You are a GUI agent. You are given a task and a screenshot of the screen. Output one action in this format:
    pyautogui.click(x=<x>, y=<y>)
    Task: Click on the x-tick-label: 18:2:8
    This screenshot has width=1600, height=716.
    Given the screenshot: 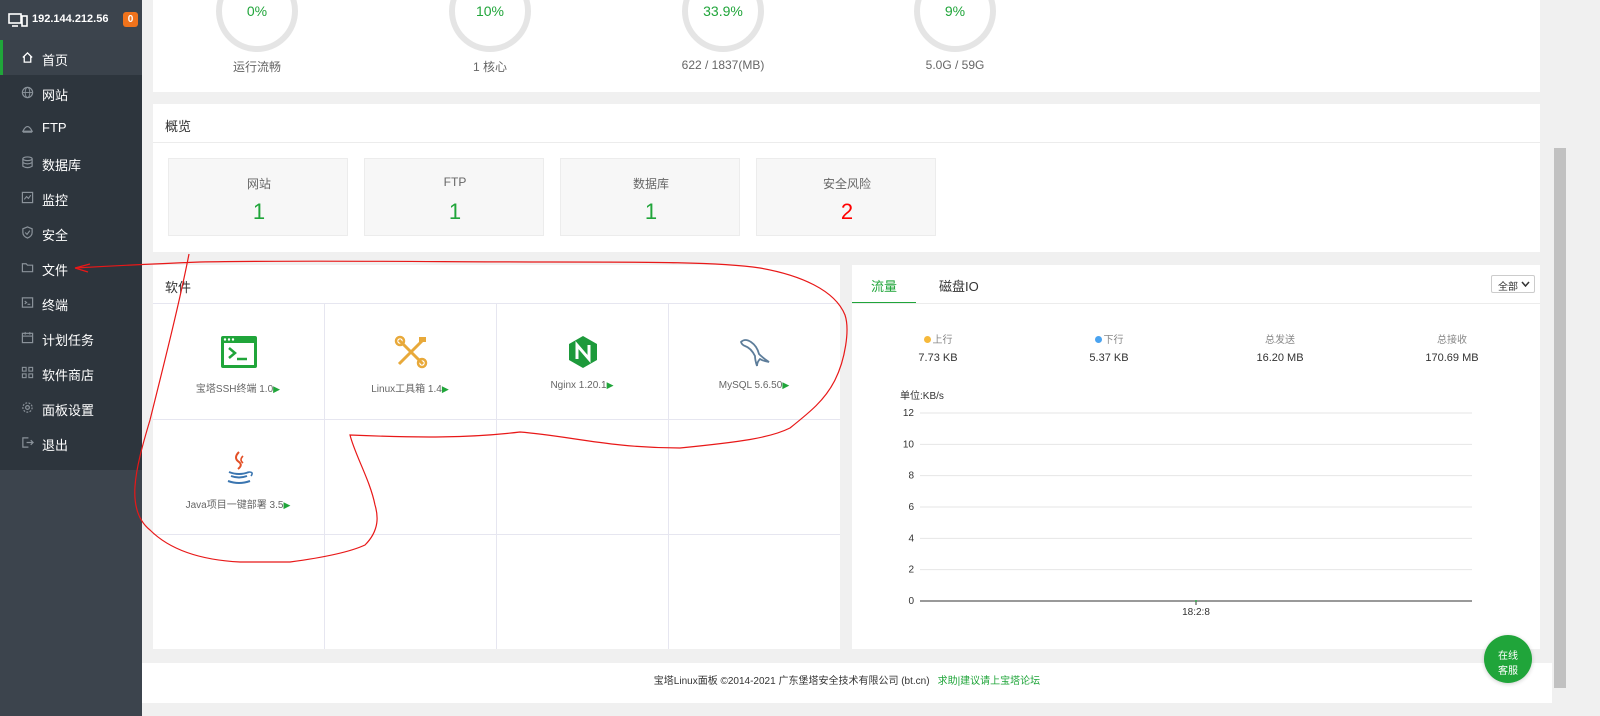 What is the action you would take?
    pyautogui.click(x=1196, y=612)
    